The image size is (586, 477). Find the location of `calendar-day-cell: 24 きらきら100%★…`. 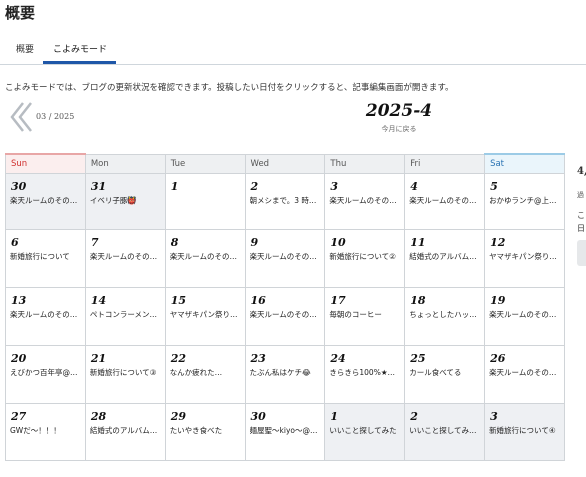

calendar-day-cell: 24 きらきら100%★… is located at coordinates (365, 374).